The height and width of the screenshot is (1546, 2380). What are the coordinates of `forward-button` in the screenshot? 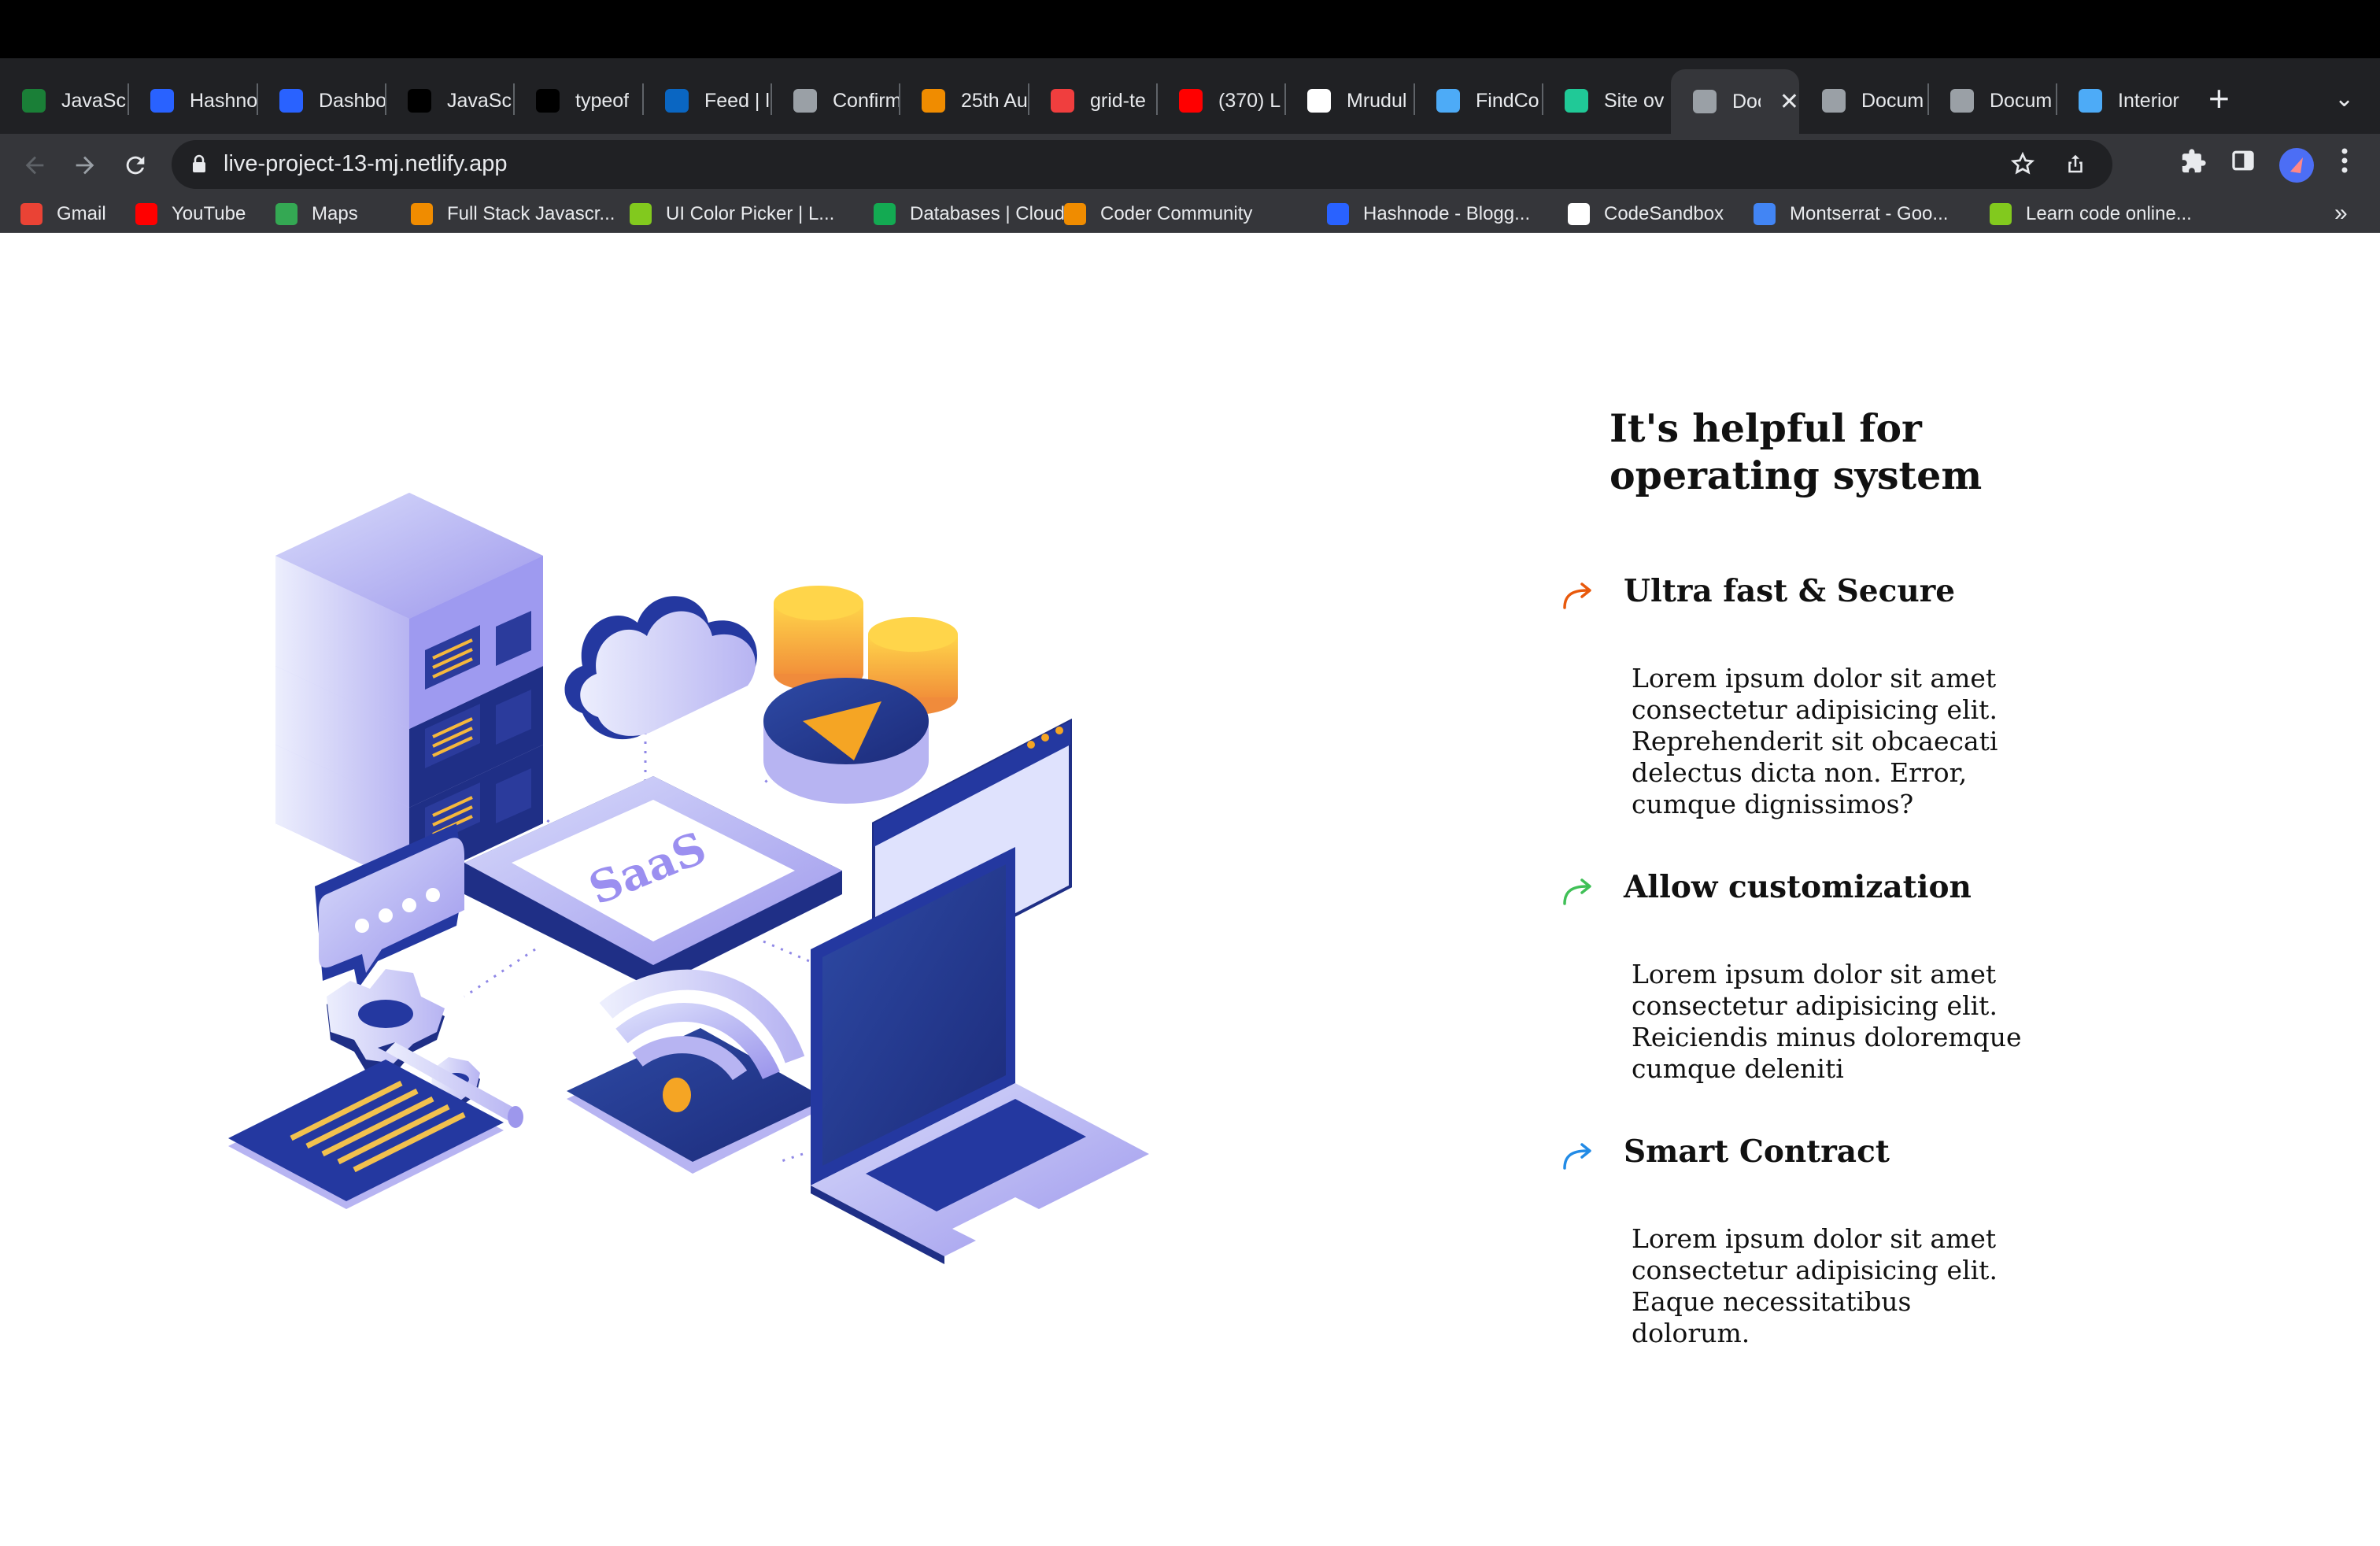 It's located at (85, 165).